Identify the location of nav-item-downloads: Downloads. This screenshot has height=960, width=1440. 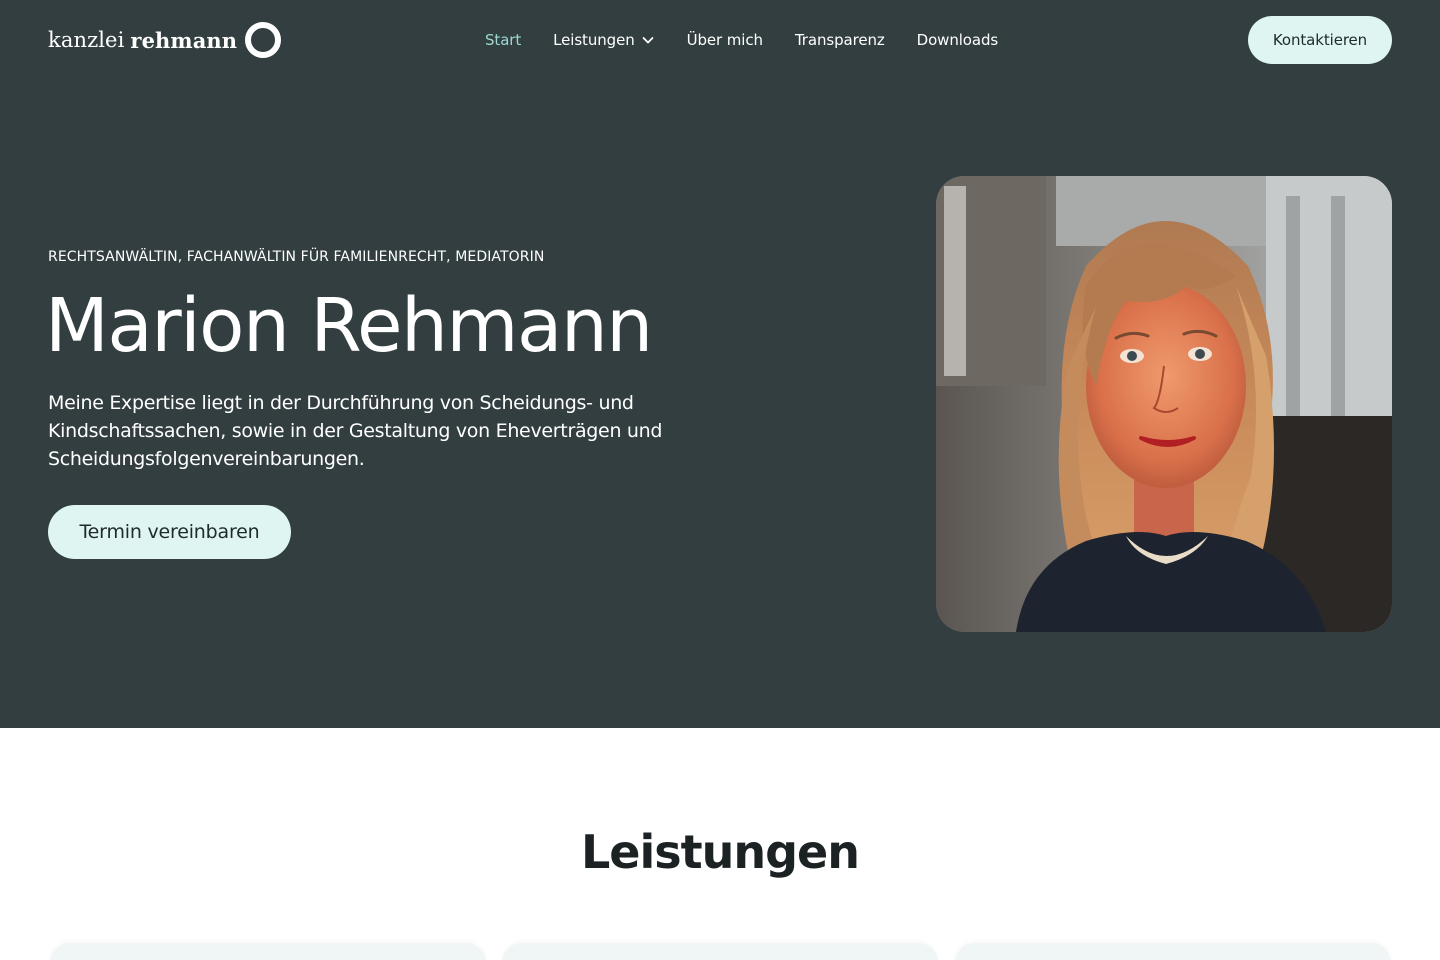
(957, 40).